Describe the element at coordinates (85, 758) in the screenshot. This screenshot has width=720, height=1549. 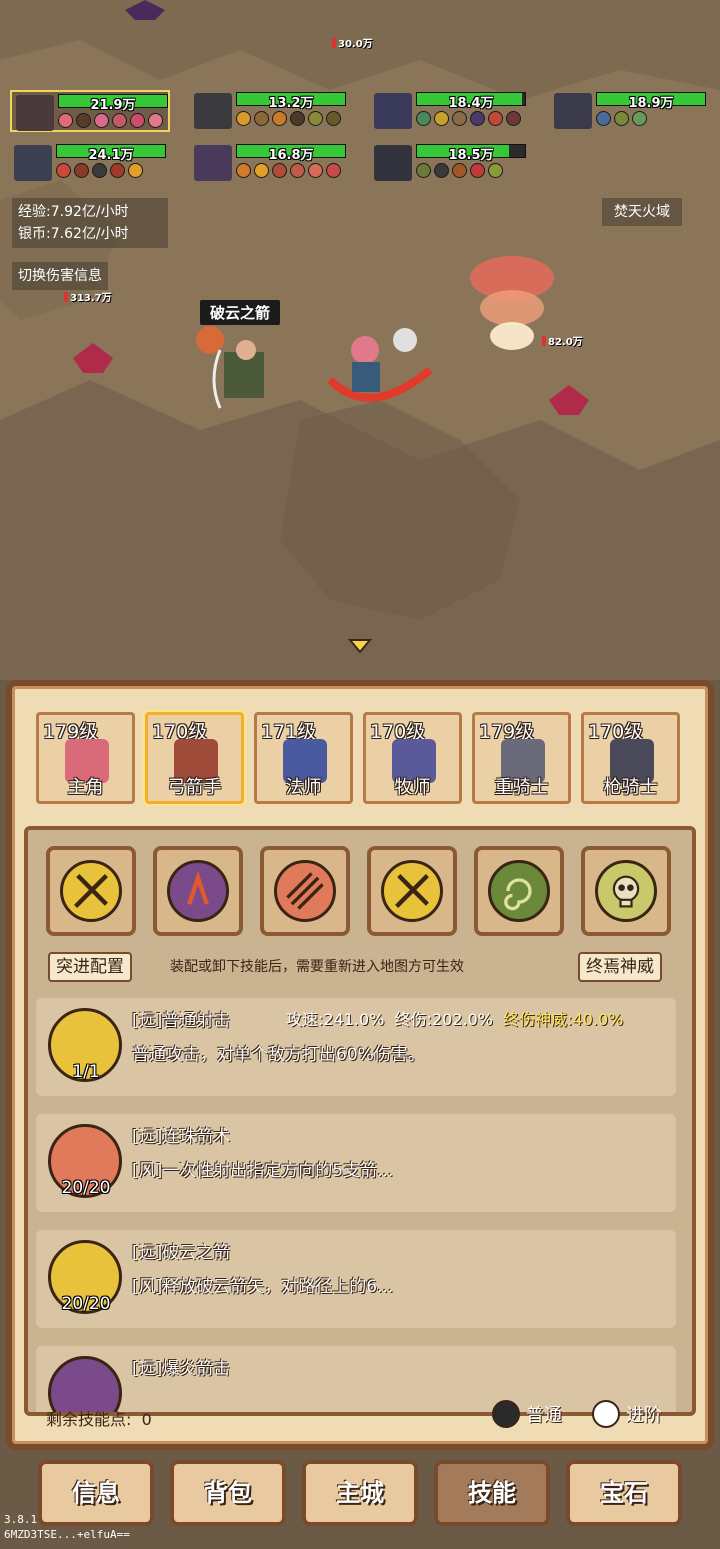
I see `hero-tab-main: 179级 主角` at that location.